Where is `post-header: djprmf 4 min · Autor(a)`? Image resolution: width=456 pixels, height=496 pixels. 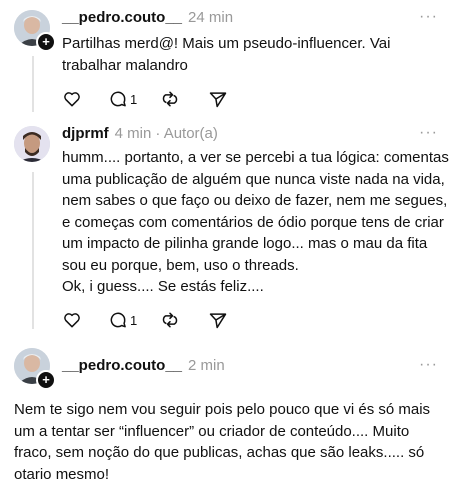 post-header: djprmf 4 min · Autor(a) is located at coordinates (140, 133).